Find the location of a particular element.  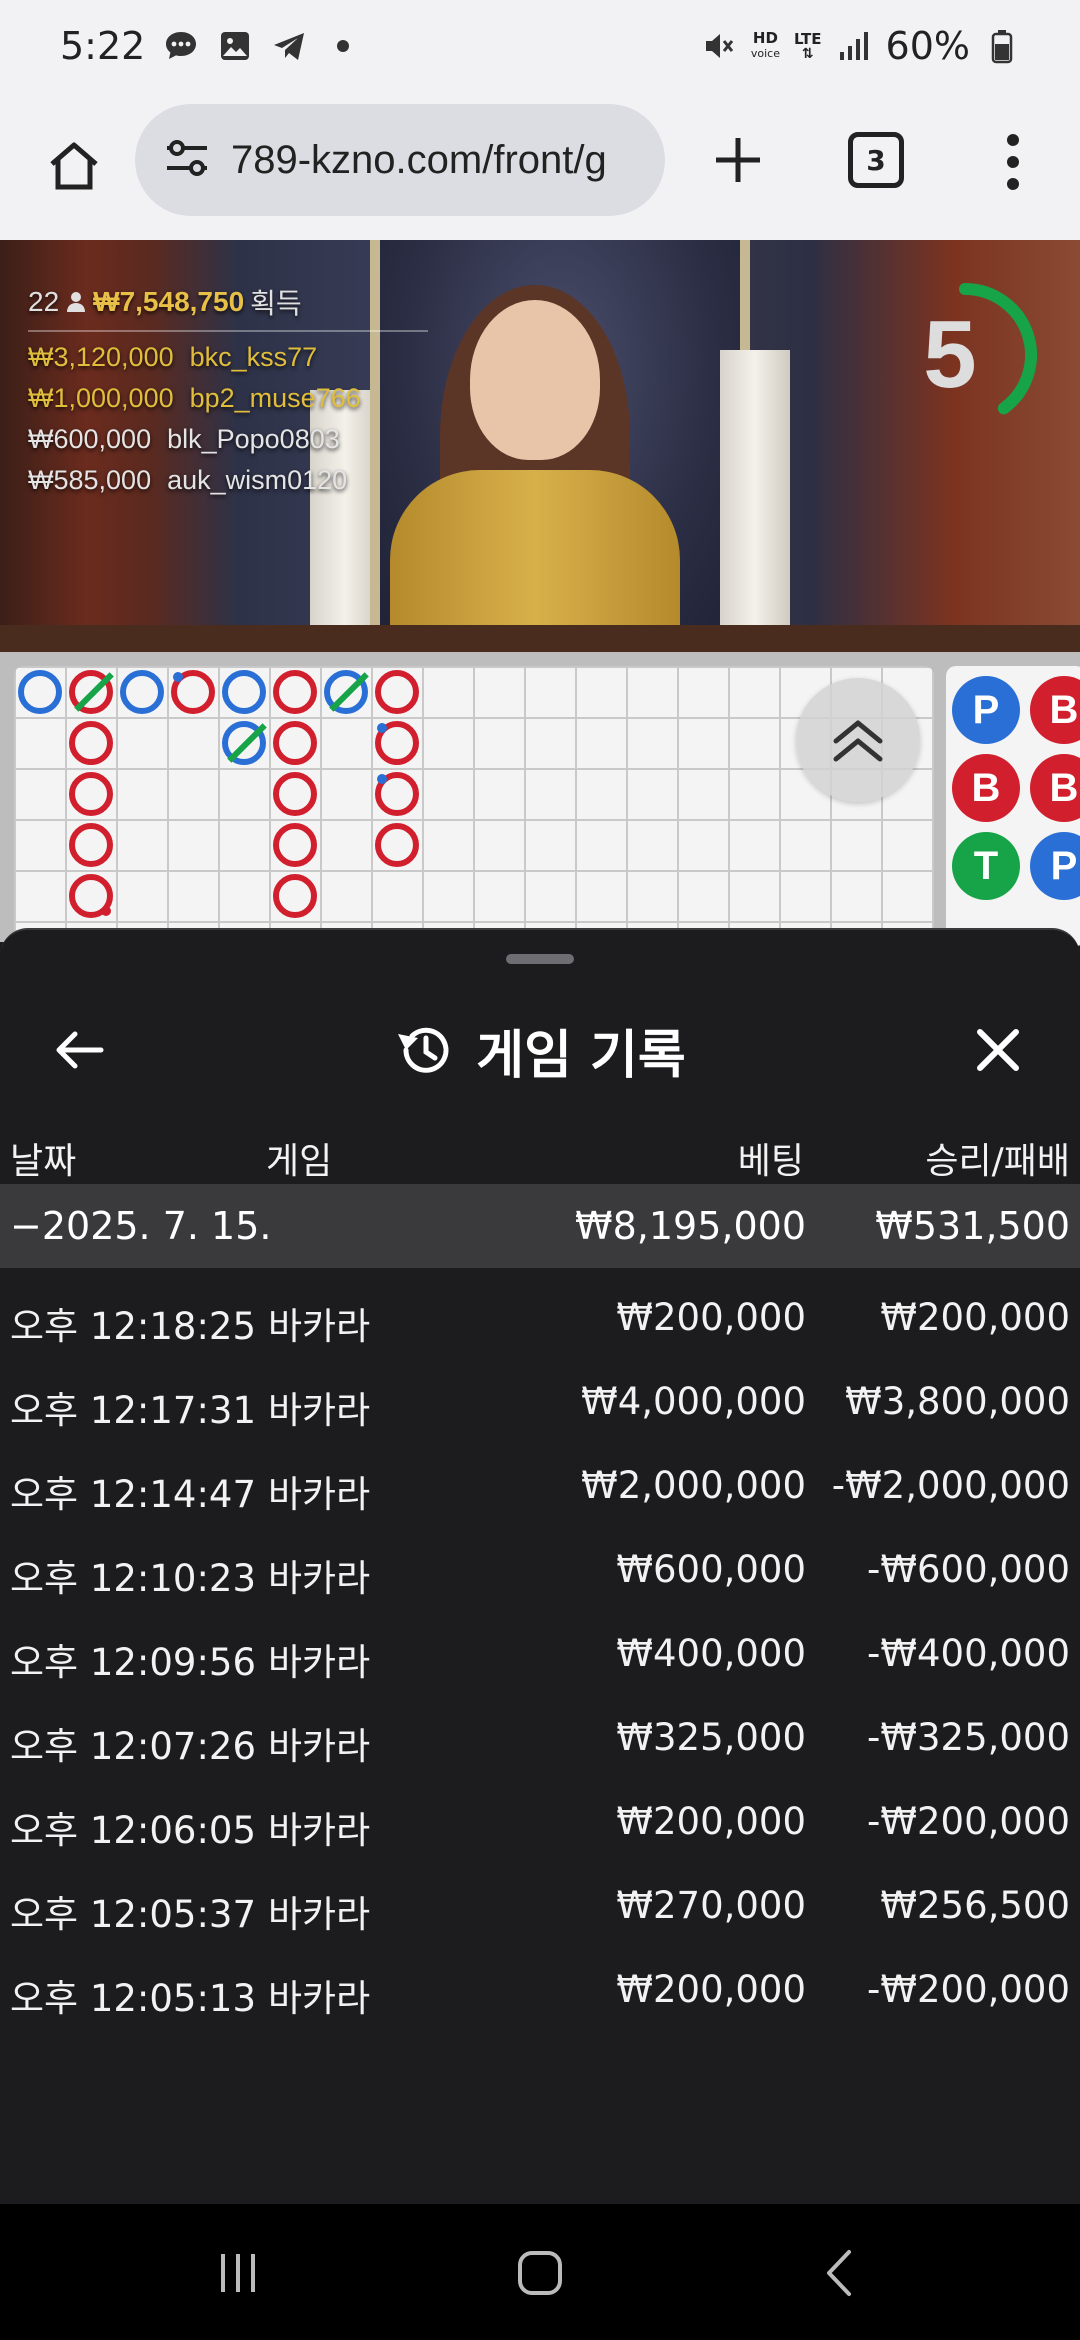

history-row: 오후 12:17:31 바카라 ₩4,000,000 ₩3,800,000 is located at coordinates (540, 1402).